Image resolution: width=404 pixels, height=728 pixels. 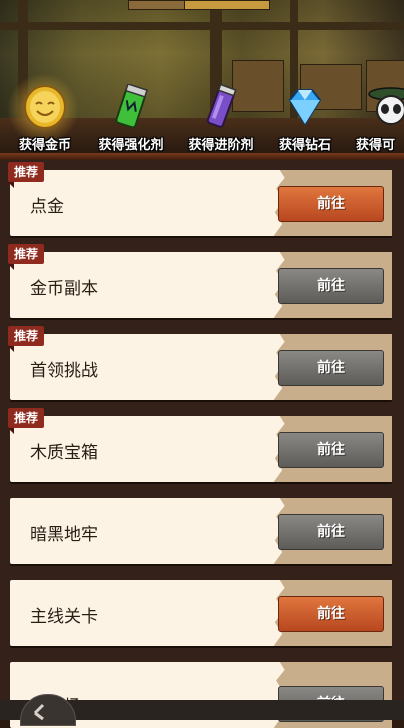 I want to click on list-item: 点金 推荐 前往, so click(x=200, y=199).